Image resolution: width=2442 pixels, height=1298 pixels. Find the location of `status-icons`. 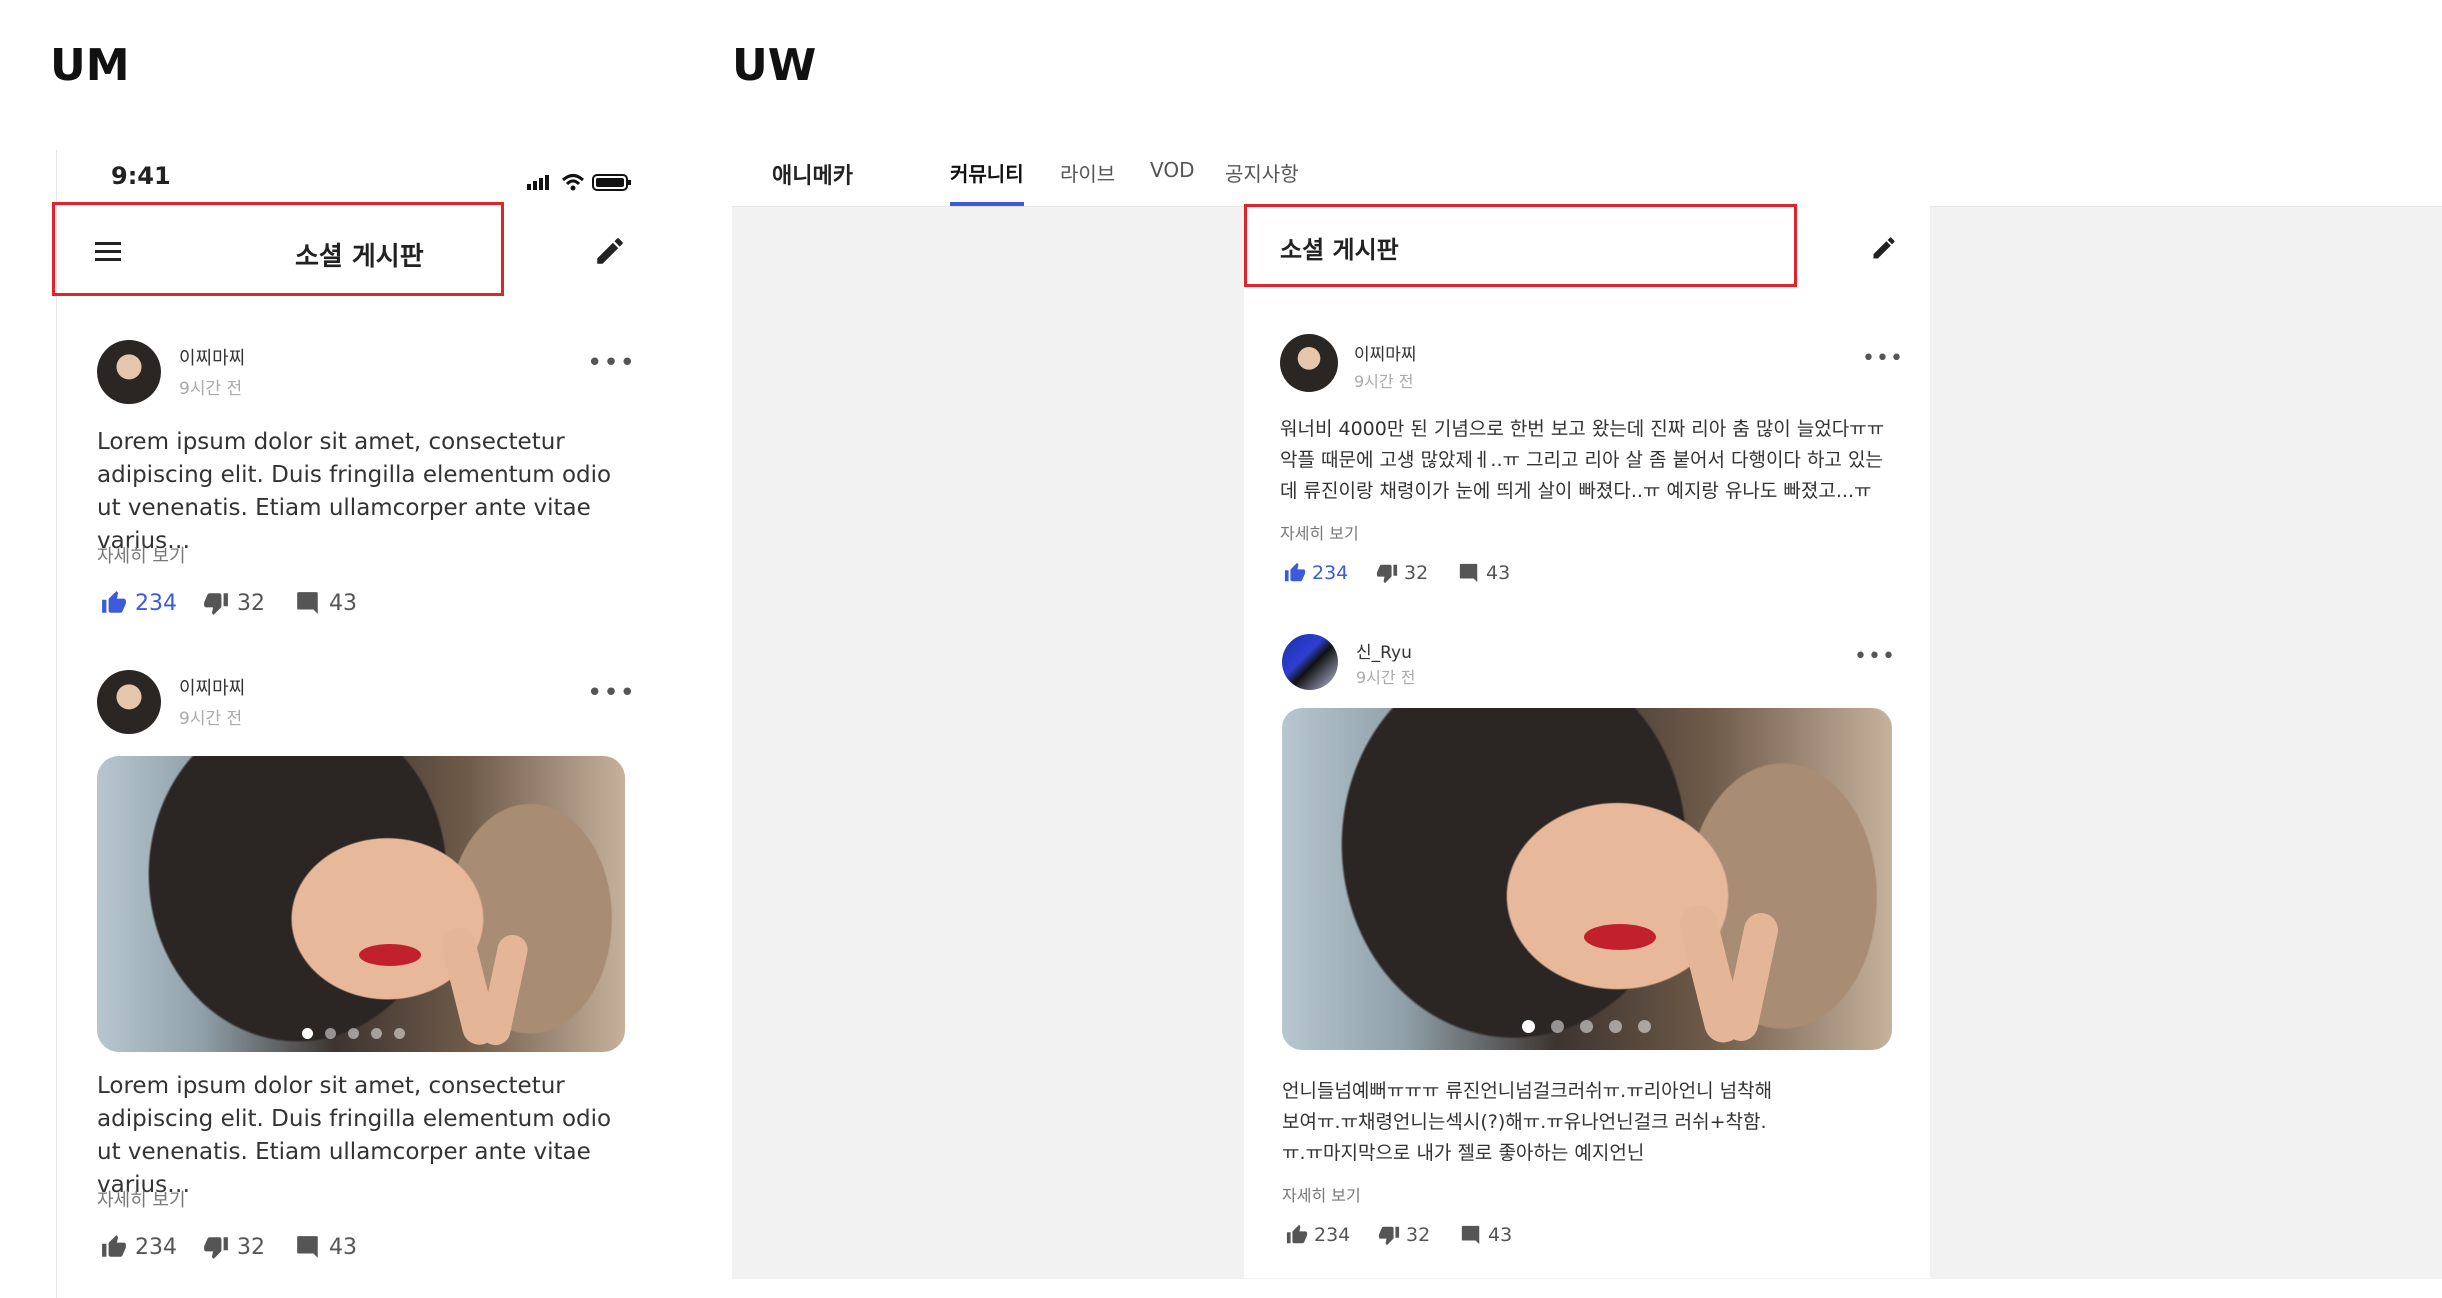

status-icons is located at coordinates (582, 184).